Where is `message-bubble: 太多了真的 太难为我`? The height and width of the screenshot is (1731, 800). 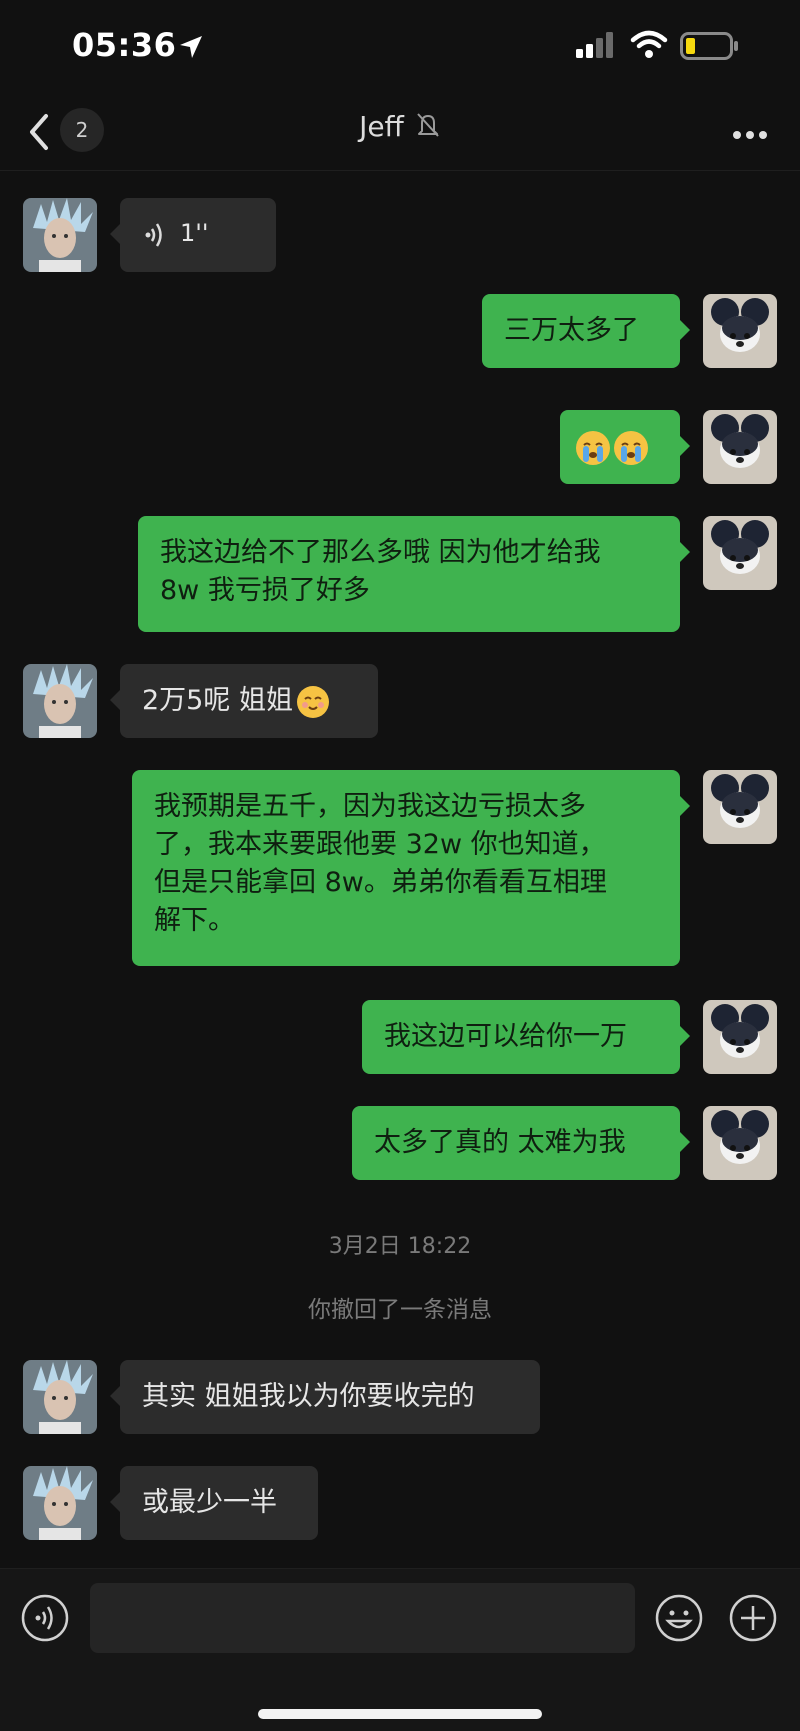 message-bubble: 太多了真的 太难为我 is located at coordinates (521, 1143).